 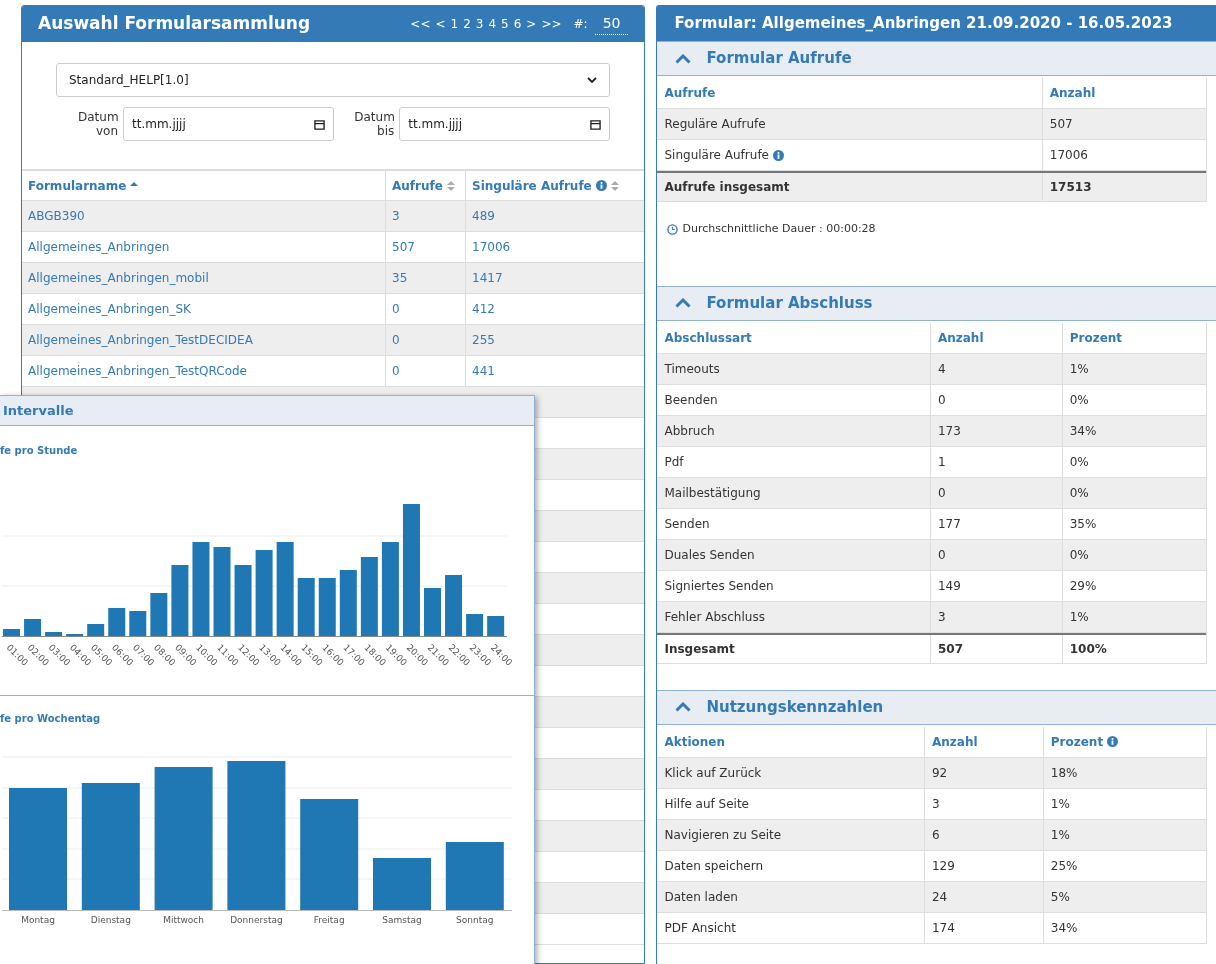 I want to click on table-cell: 29%, so click(x=1134, y=585).